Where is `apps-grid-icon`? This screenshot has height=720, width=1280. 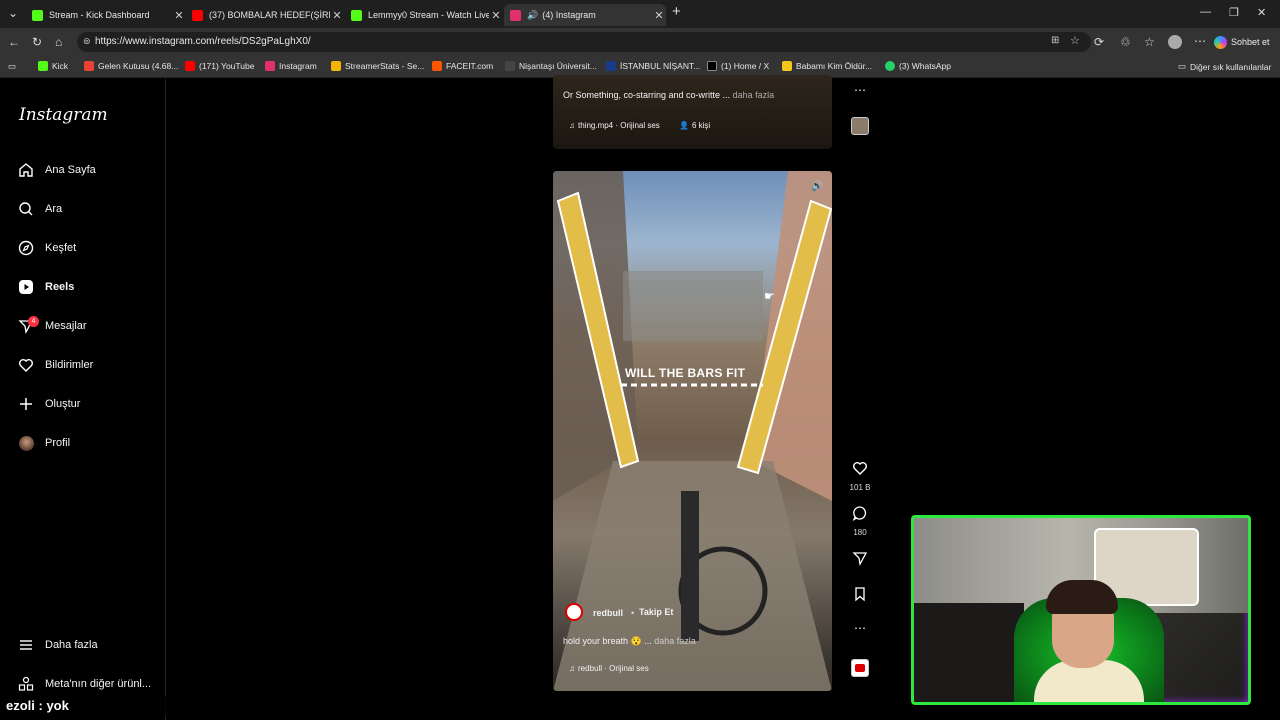
apps-grid-icon is located at coordinates (26, 684).